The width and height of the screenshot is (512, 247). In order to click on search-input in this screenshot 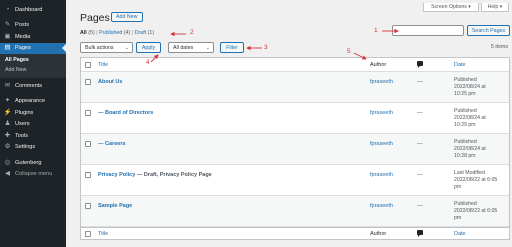, I will do `click(428, 30)`.